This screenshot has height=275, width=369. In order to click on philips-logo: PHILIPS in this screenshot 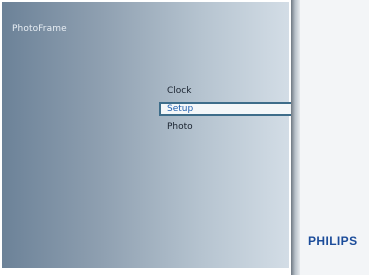, I will do `click(333, 241)`.